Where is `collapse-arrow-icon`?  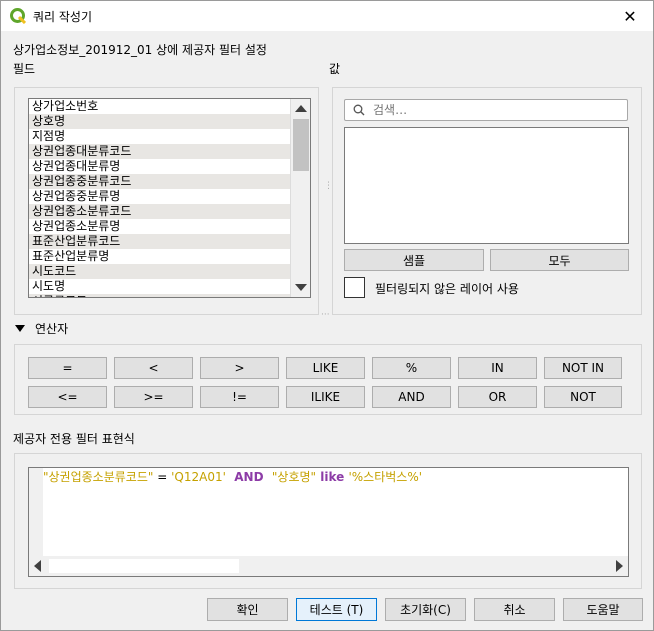 collapse-arrow-icon is located at coordinates (20, 328).